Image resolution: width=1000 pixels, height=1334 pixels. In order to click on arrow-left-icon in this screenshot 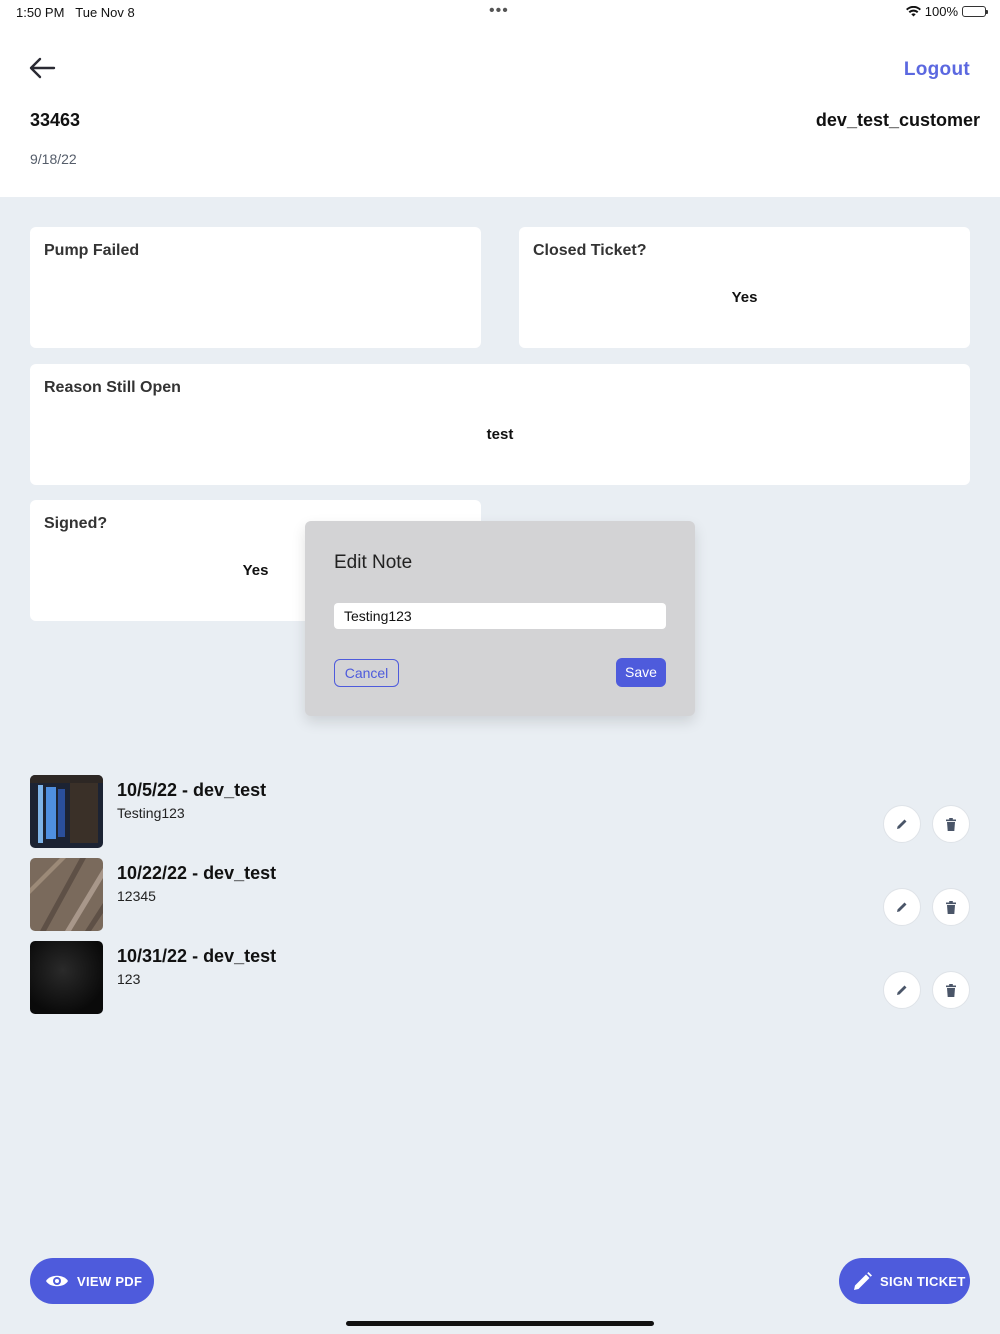, I will do `click(42, 68)`.